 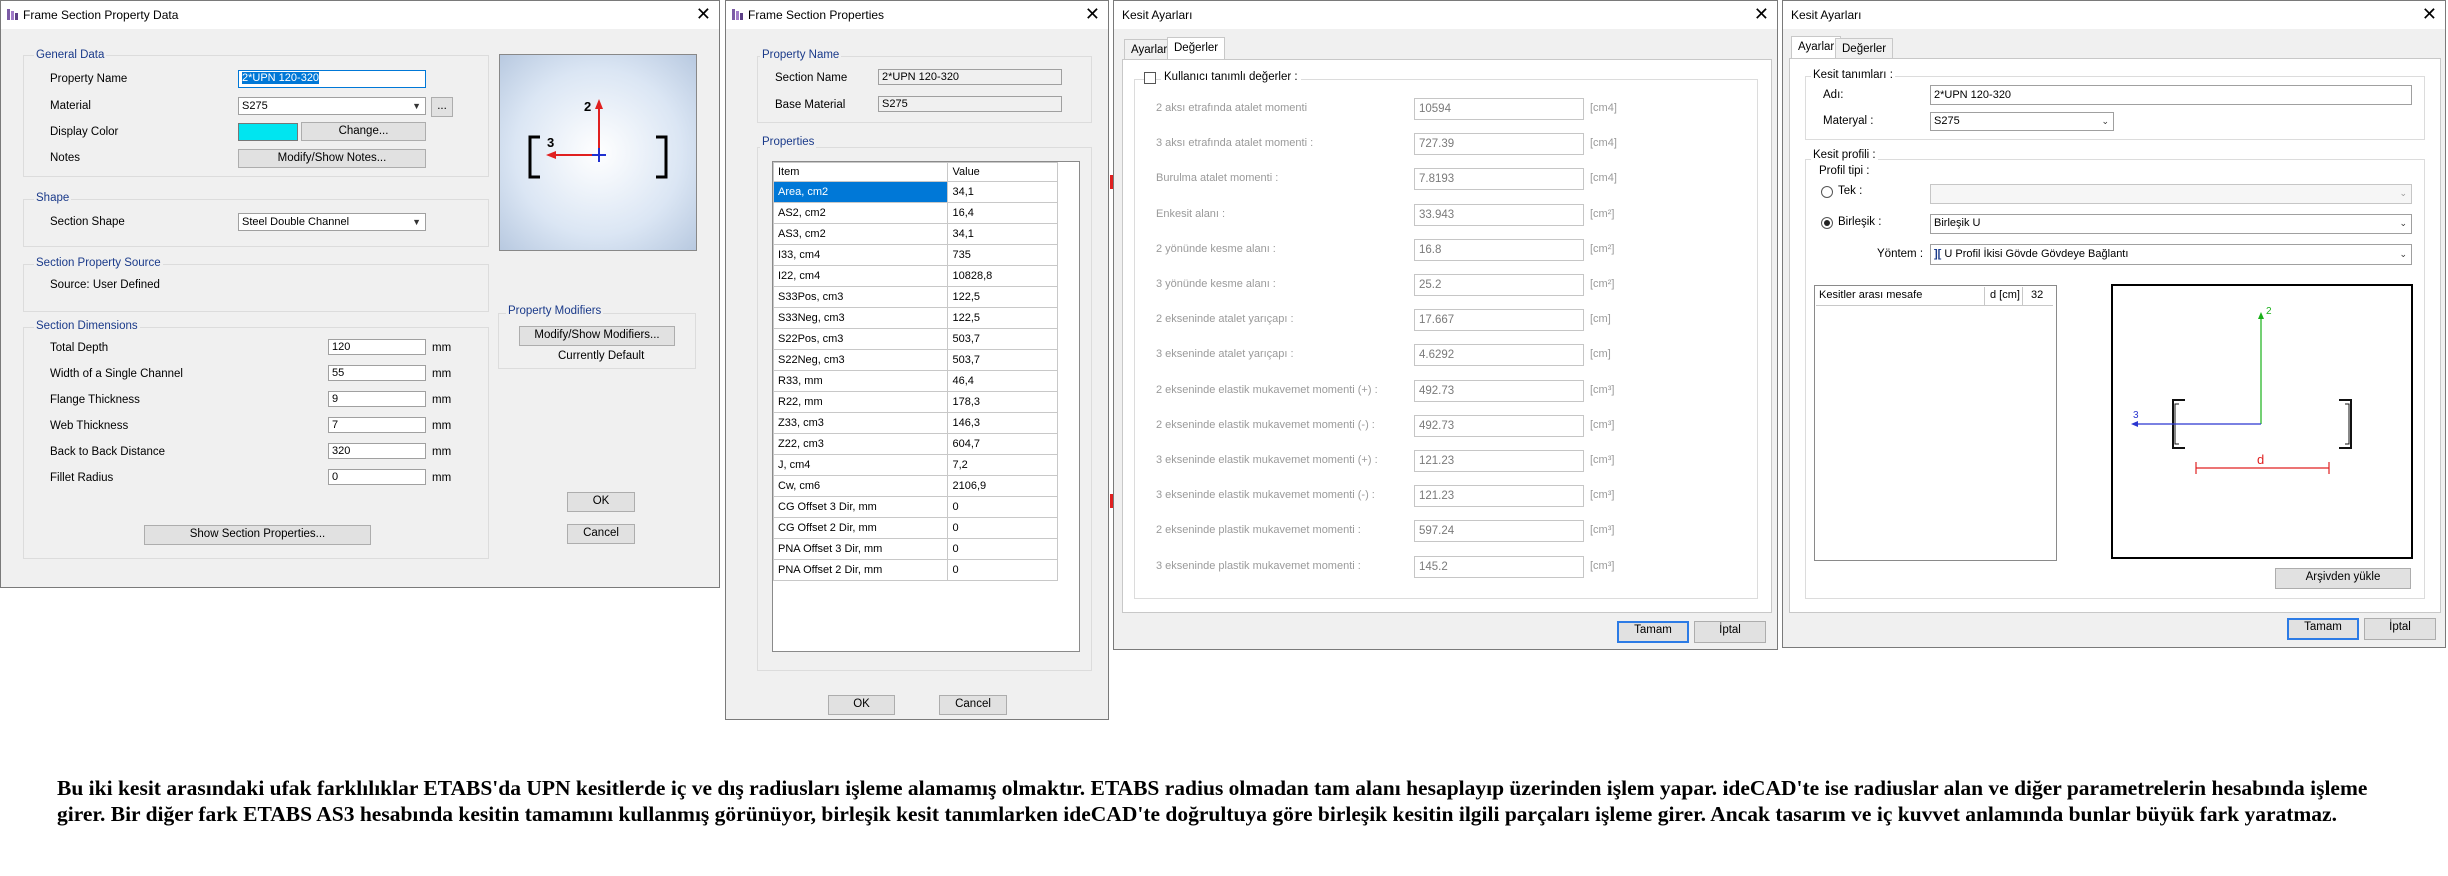 I want to click on row-value: 178,3, so click(x=1002, y=402).